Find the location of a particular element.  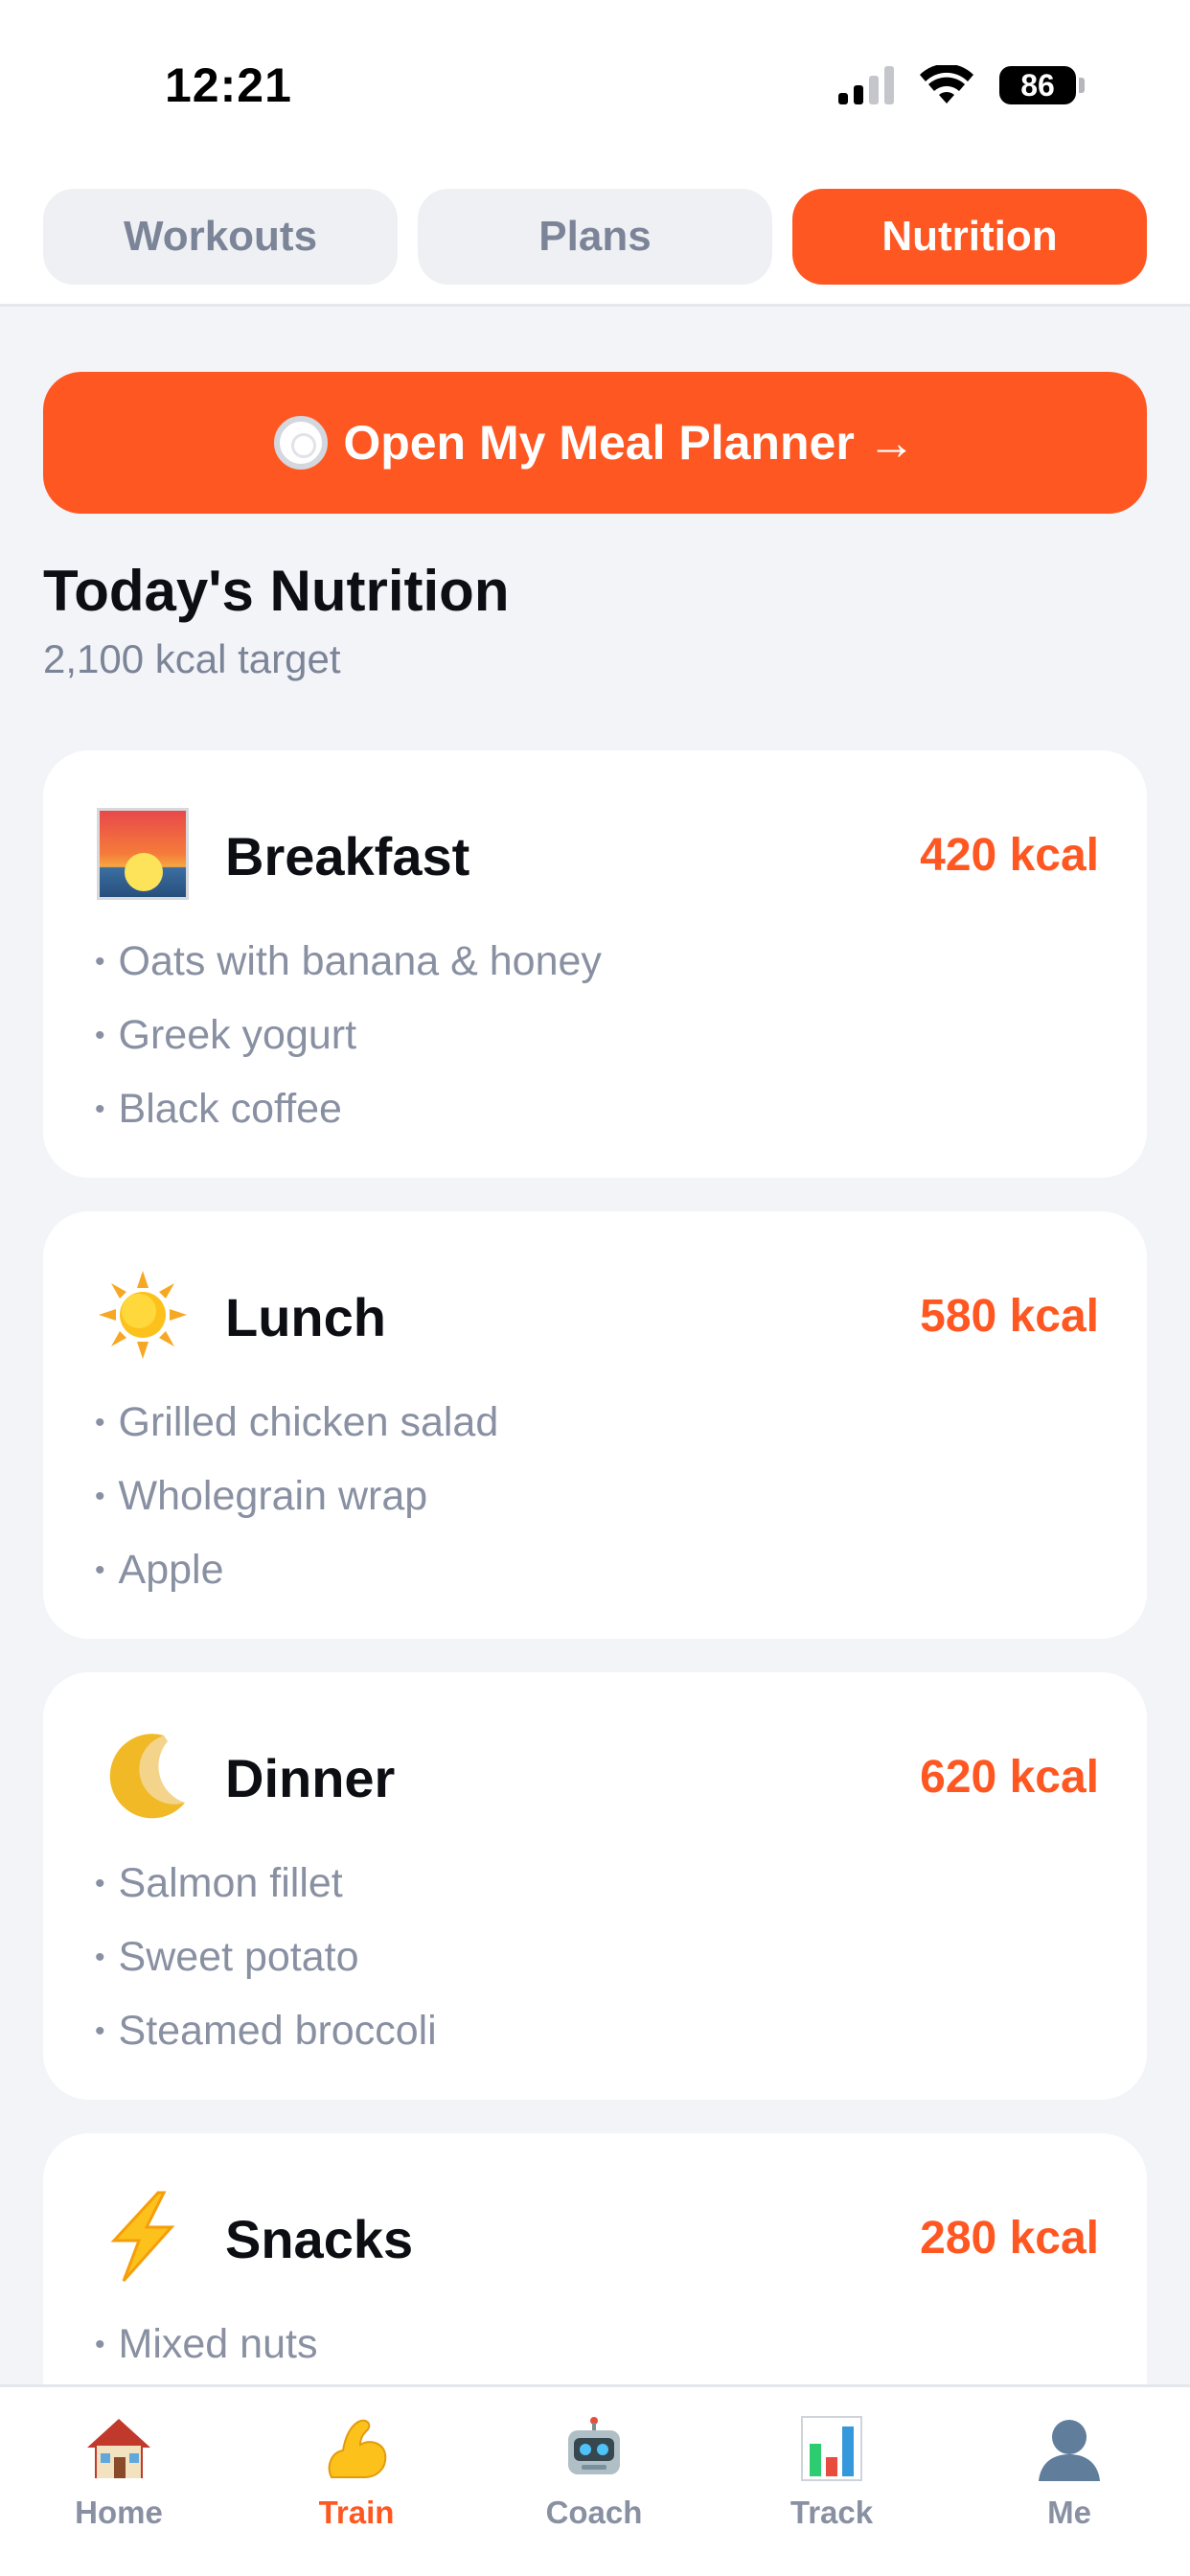

tab-nutrition: Nutrition is located at coordinates (969, 237).